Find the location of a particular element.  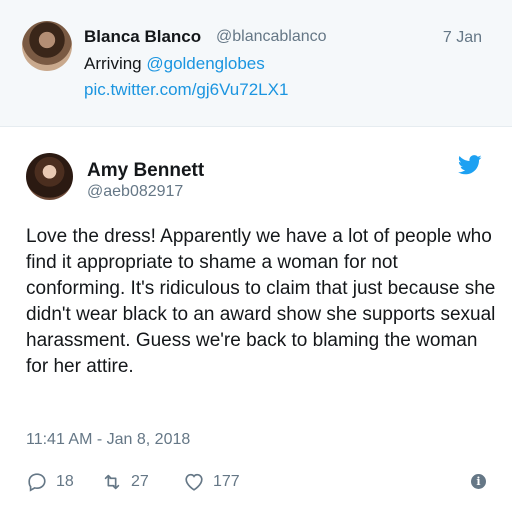

reply-icon is located at coordinates (37, 482).